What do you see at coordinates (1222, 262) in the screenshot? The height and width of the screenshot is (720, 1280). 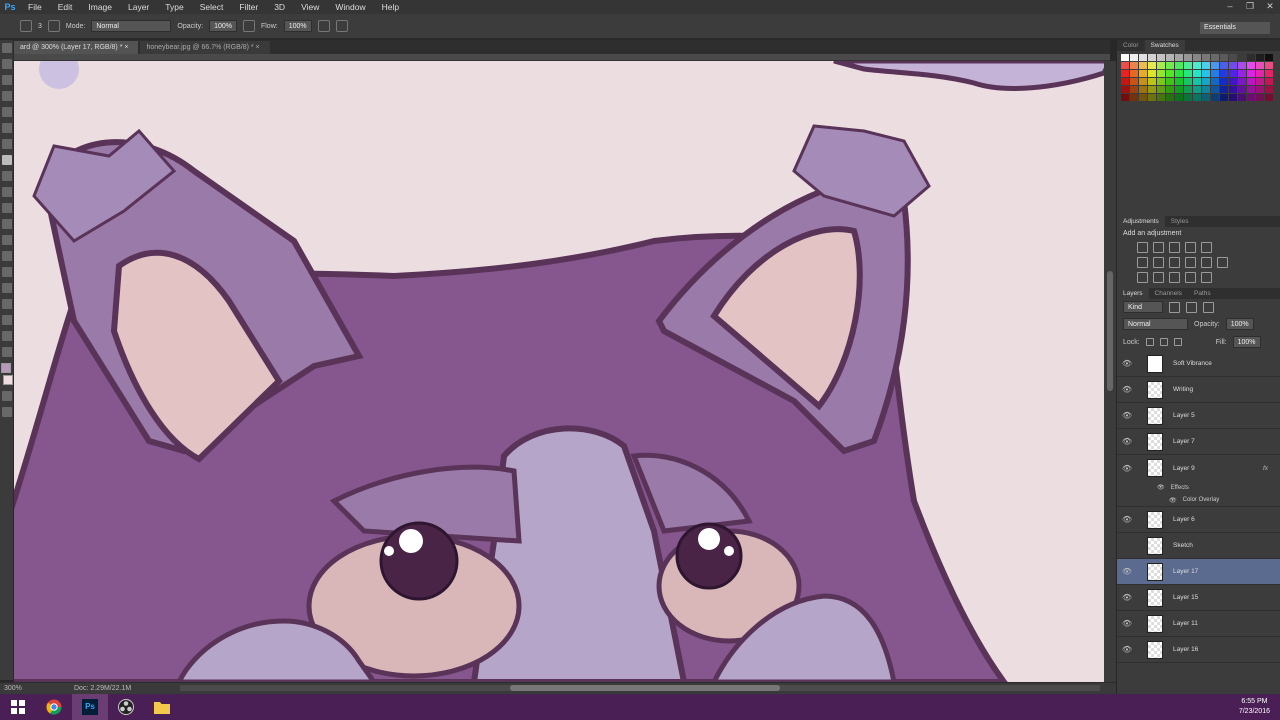 I see `color-lookup-icon` at bounding box center [1222, 262].